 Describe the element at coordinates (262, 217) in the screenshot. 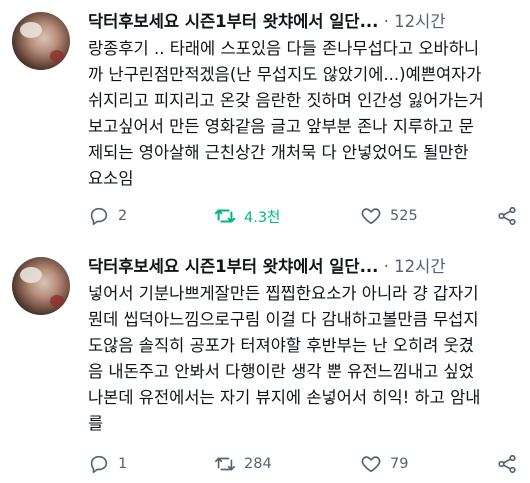

I see `retweet-count: 4.3천` at that location.